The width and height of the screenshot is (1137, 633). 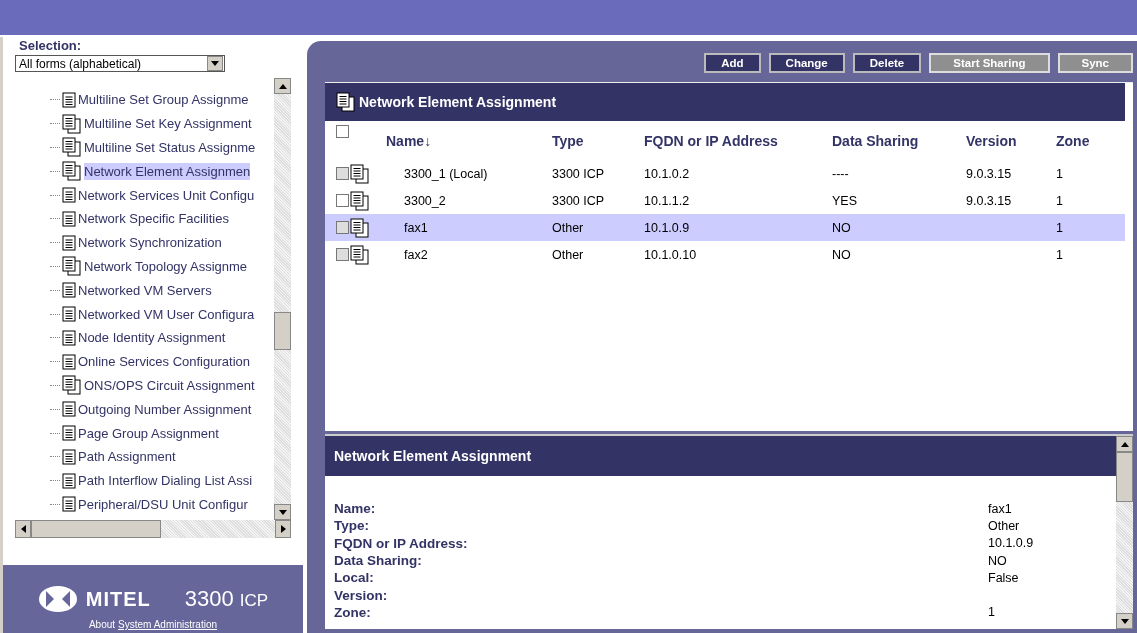 I want to click on table-cell-text: 3300_2, so click(x=425, y=200).